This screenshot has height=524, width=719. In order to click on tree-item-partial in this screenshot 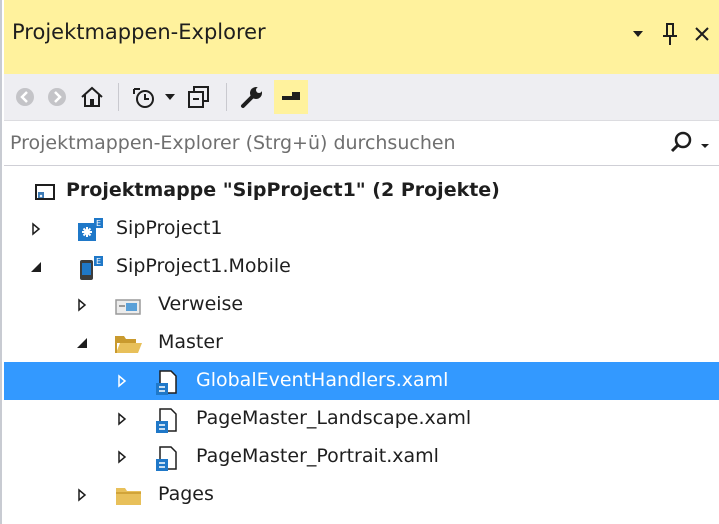, I will do `click(361, 519)`.